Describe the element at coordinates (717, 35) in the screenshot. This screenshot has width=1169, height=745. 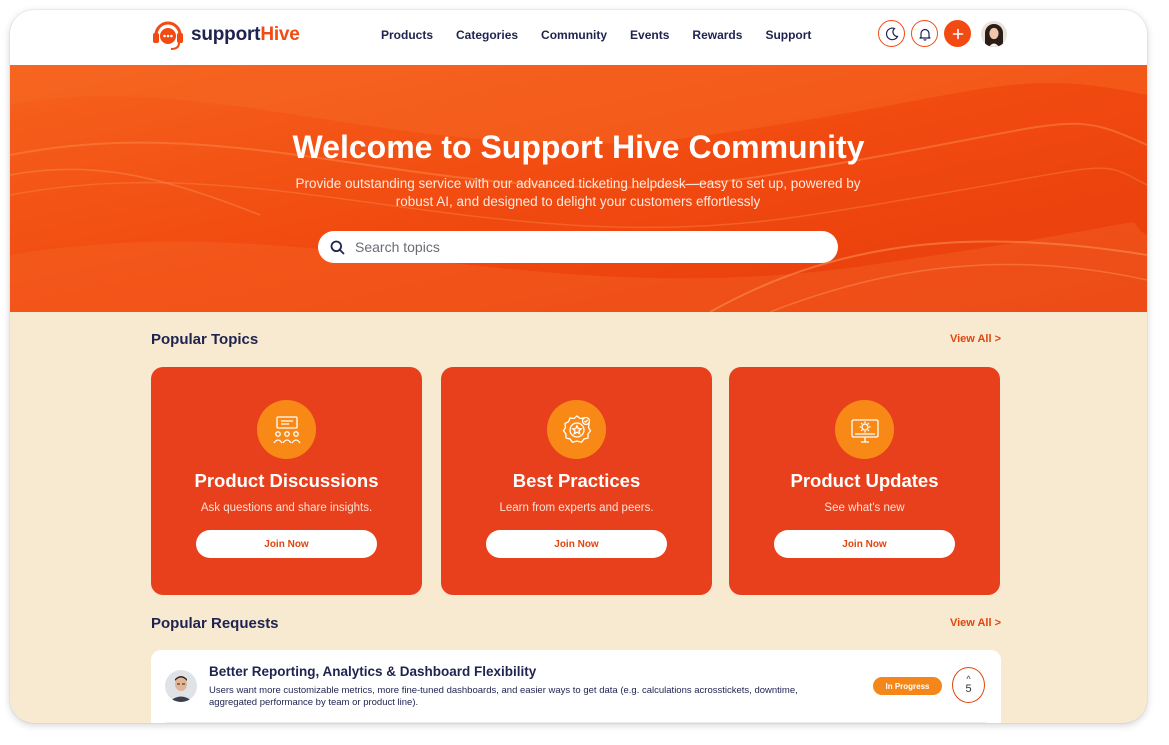
I see `nav-item-rewards: Rewards` at that location.